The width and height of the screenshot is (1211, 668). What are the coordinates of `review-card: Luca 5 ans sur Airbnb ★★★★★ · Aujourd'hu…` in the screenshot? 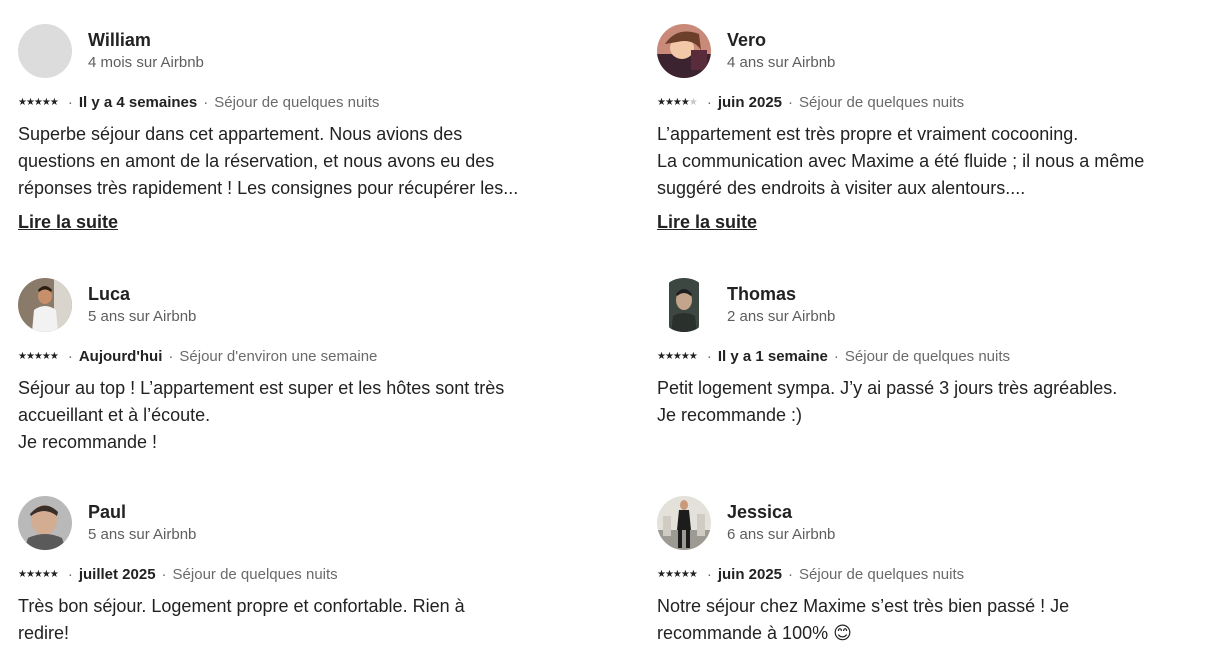 It's located at (278, 366).